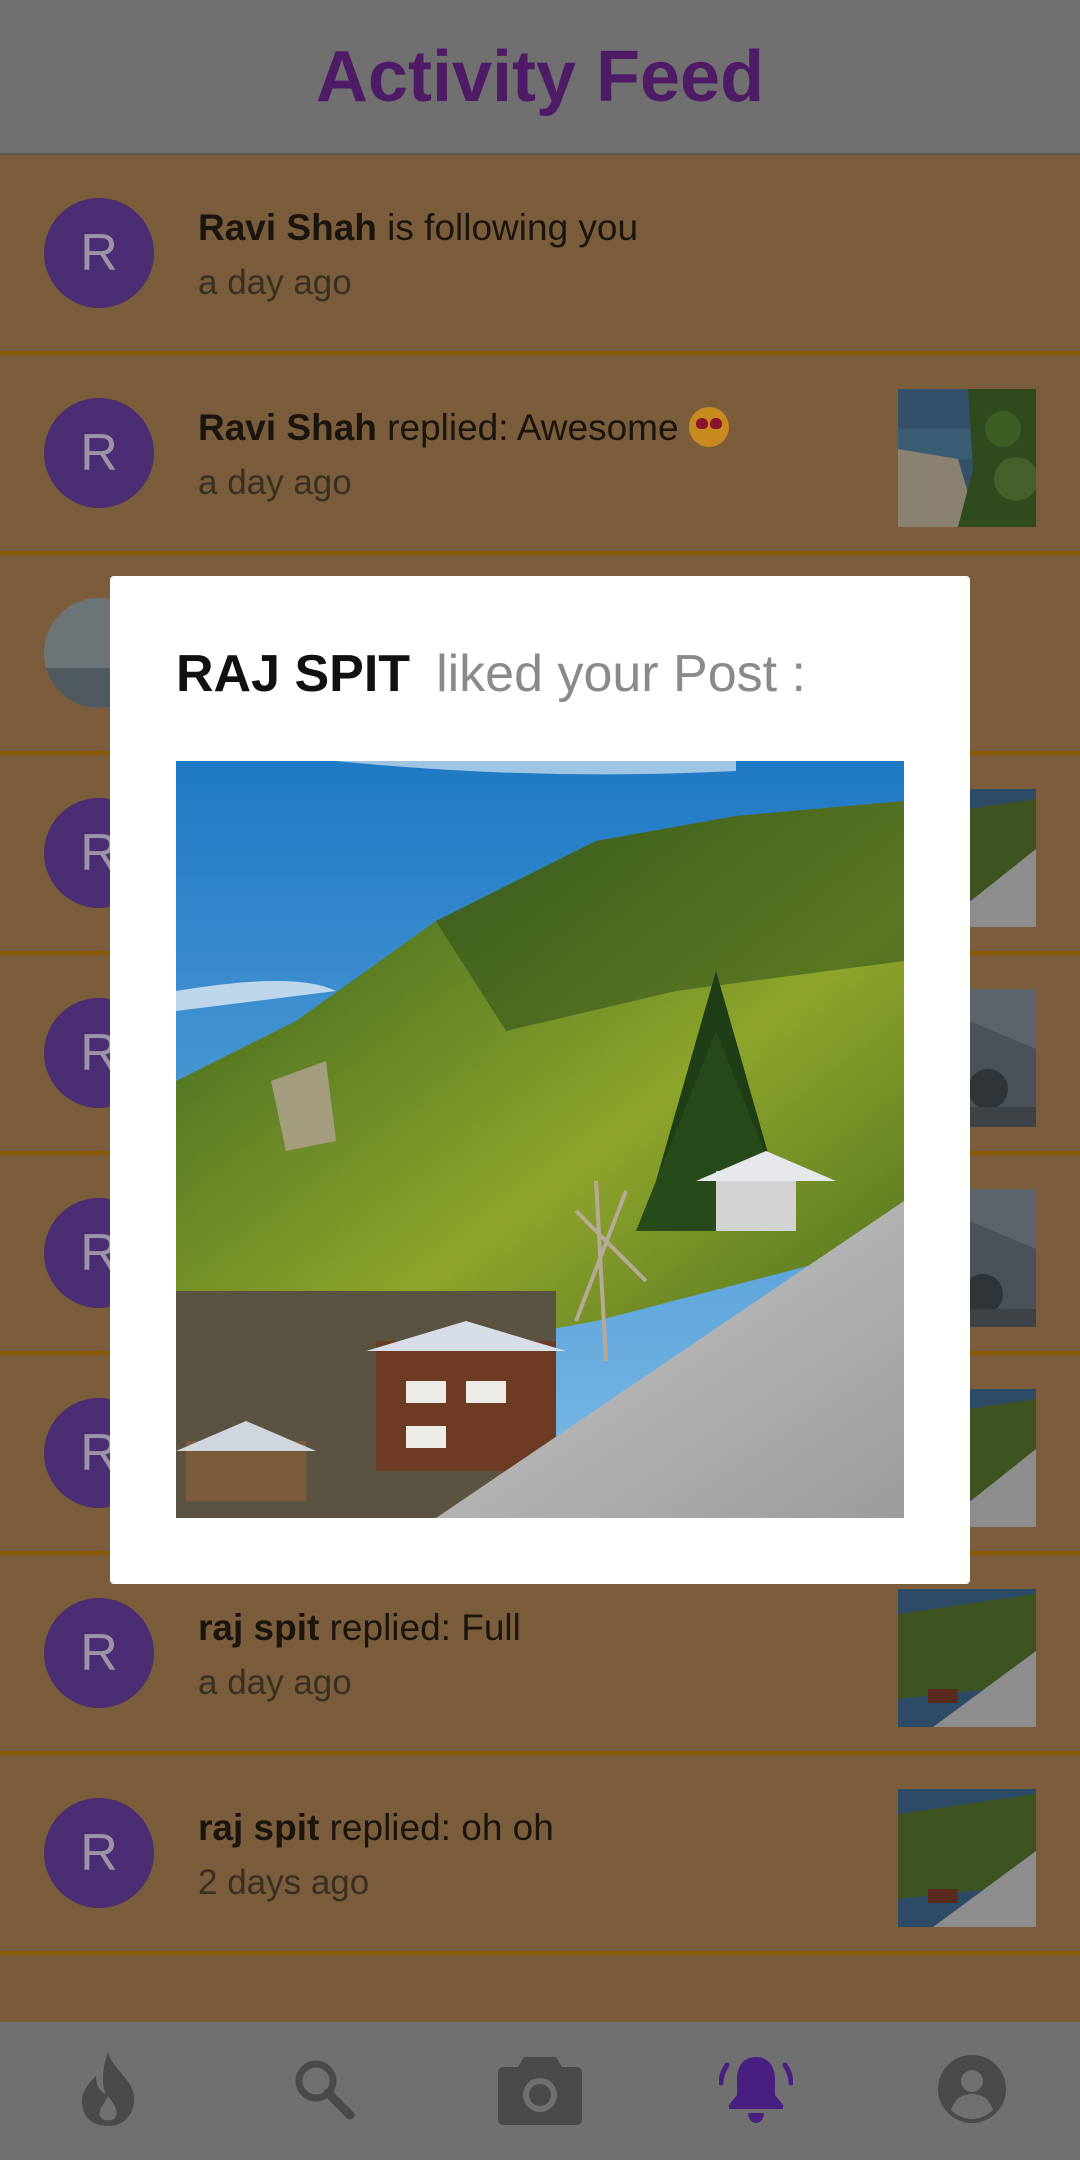 The image size is (1080, 2160). I want to click on dialog-header: RAJ SPIT liked your Post :, so click(491, 674).